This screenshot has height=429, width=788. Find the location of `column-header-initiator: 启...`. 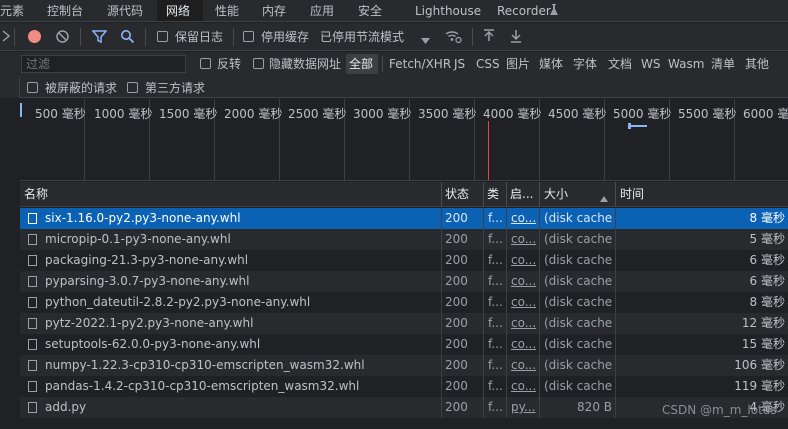

column-header-initiator: 启... is located at coordinates (525, 194).